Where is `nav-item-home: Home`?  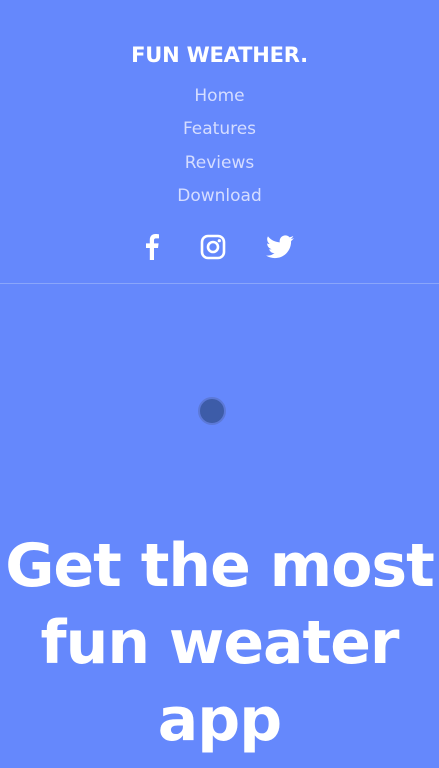
nav-item-home: Home is located at coordinates (219, 96).